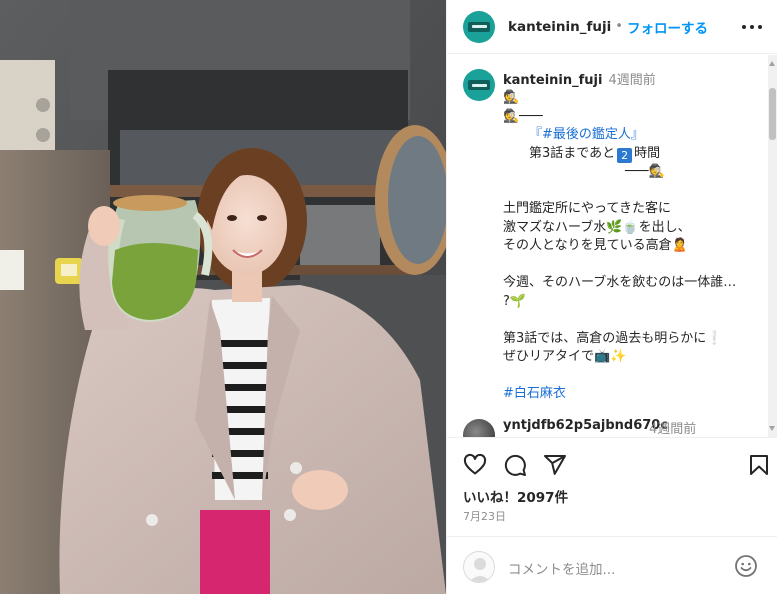 Image resolution: width=777 pixels, height=594 pixels. What do you see at coordinates (559, 27) in the screenshot?
I see `header-username: kanteinin_fuji` at bounding box center [559, 27].